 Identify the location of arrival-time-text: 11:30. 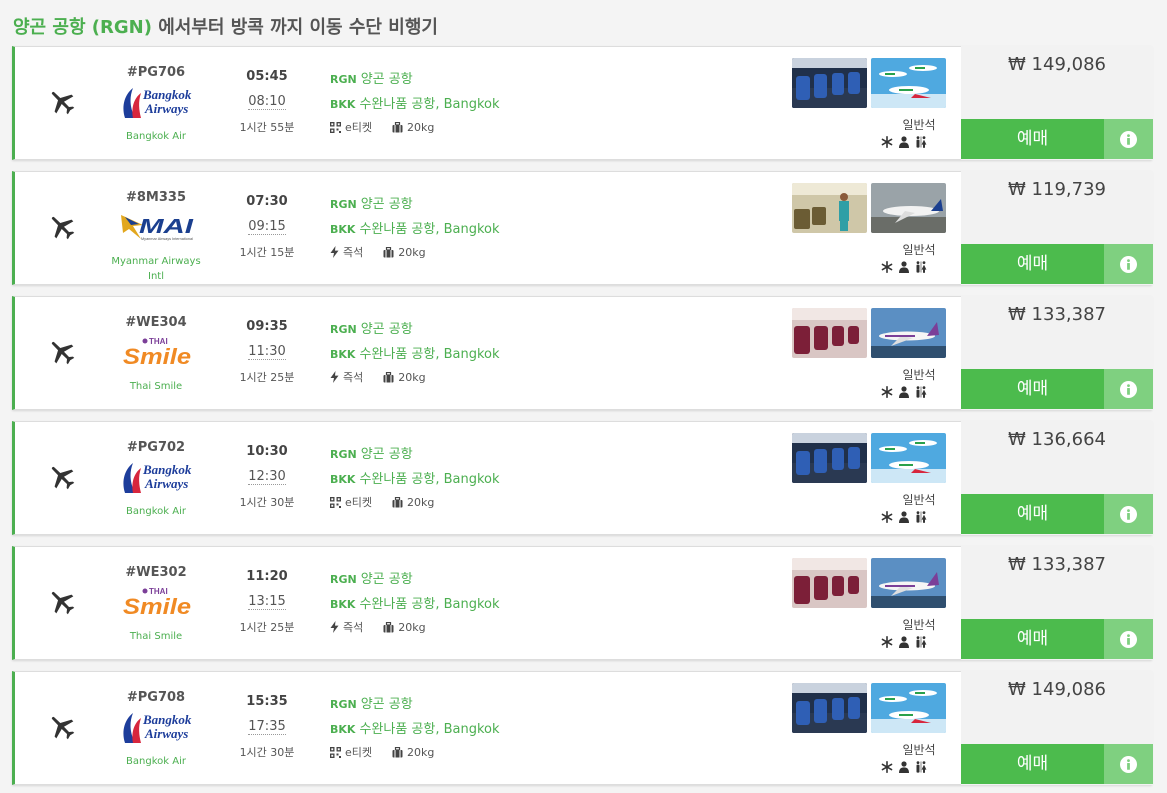
(267, 352).